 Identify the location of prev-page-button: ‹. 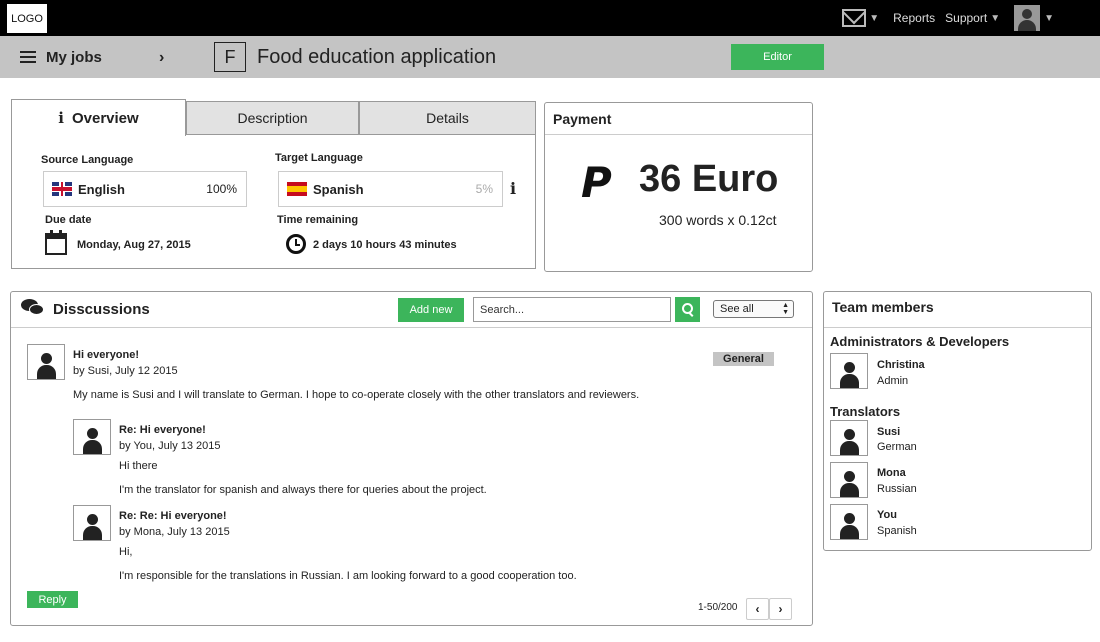
(757, 609).